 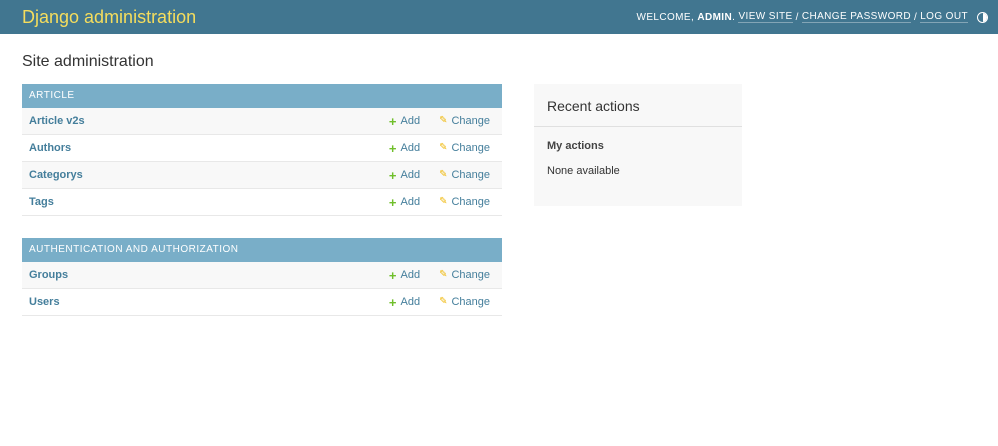 I want to click on model-link: Users, so click(x=44, y=302).